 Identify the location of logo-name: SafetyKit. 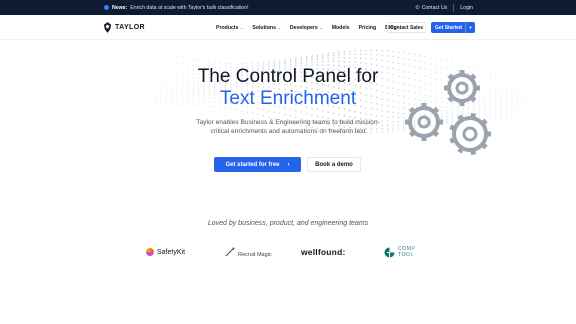
(171, 252).